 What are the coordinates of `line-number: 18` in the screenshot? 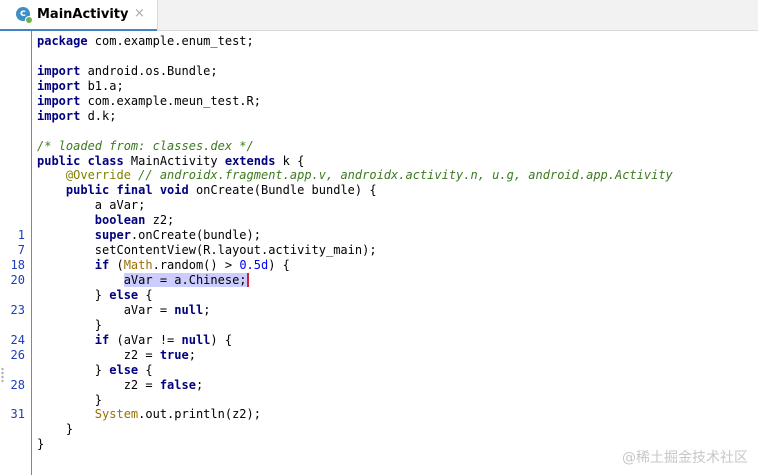 It's located at (17, 265).